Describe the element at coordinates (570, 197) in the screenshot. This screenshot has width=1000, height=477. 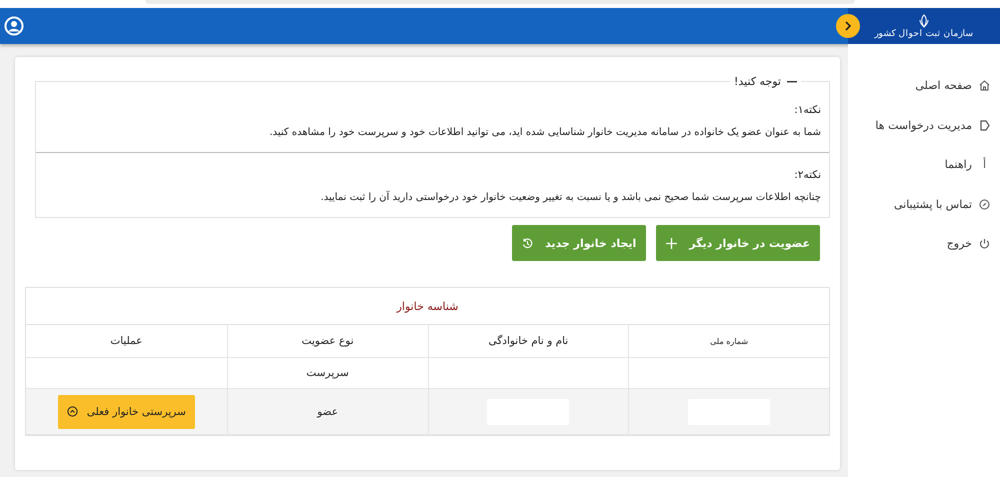
I see `note-text: چنانچه اطلاعات سرپرست شما صحیح نمی باشد و یا نسبت به تغییر وضعیت خانوار خود درخواستی دارید آن را ثبت نمایید.` at that location.